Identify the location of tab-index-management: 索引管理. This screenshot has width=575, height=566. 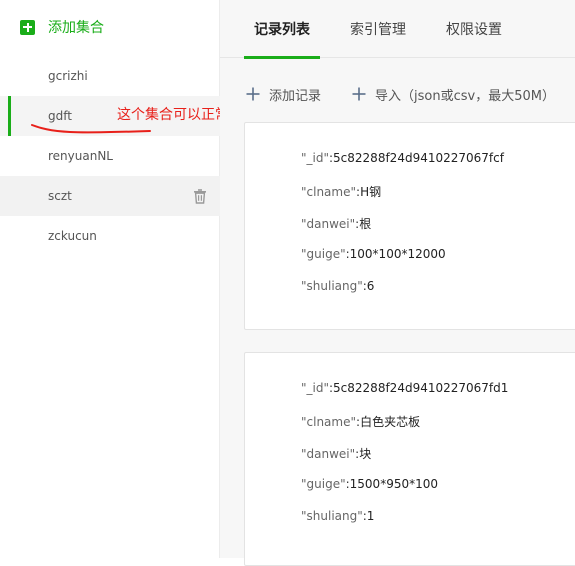
(378, 29).